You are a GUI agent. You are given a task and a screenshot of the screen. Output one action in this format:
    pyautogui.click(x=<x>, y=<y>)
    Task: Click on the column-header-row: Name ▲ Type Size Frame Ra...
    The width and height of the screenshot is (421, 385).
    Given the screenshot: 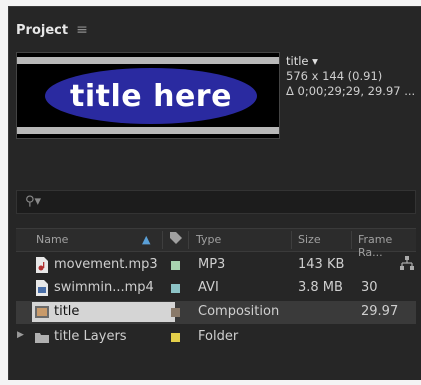 What is the action you would take?
    pyautogui.click(x=216, y=243)
    